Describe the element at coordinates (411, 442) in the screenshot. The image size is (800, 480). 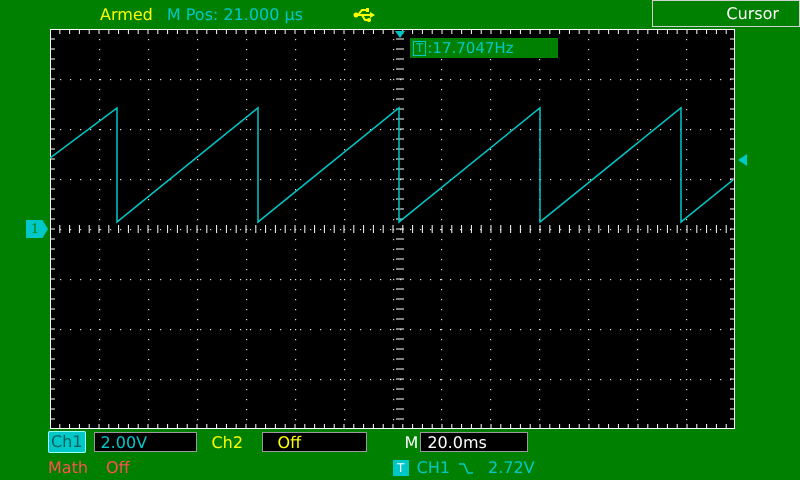
I see `timebase-label: M` at that location.